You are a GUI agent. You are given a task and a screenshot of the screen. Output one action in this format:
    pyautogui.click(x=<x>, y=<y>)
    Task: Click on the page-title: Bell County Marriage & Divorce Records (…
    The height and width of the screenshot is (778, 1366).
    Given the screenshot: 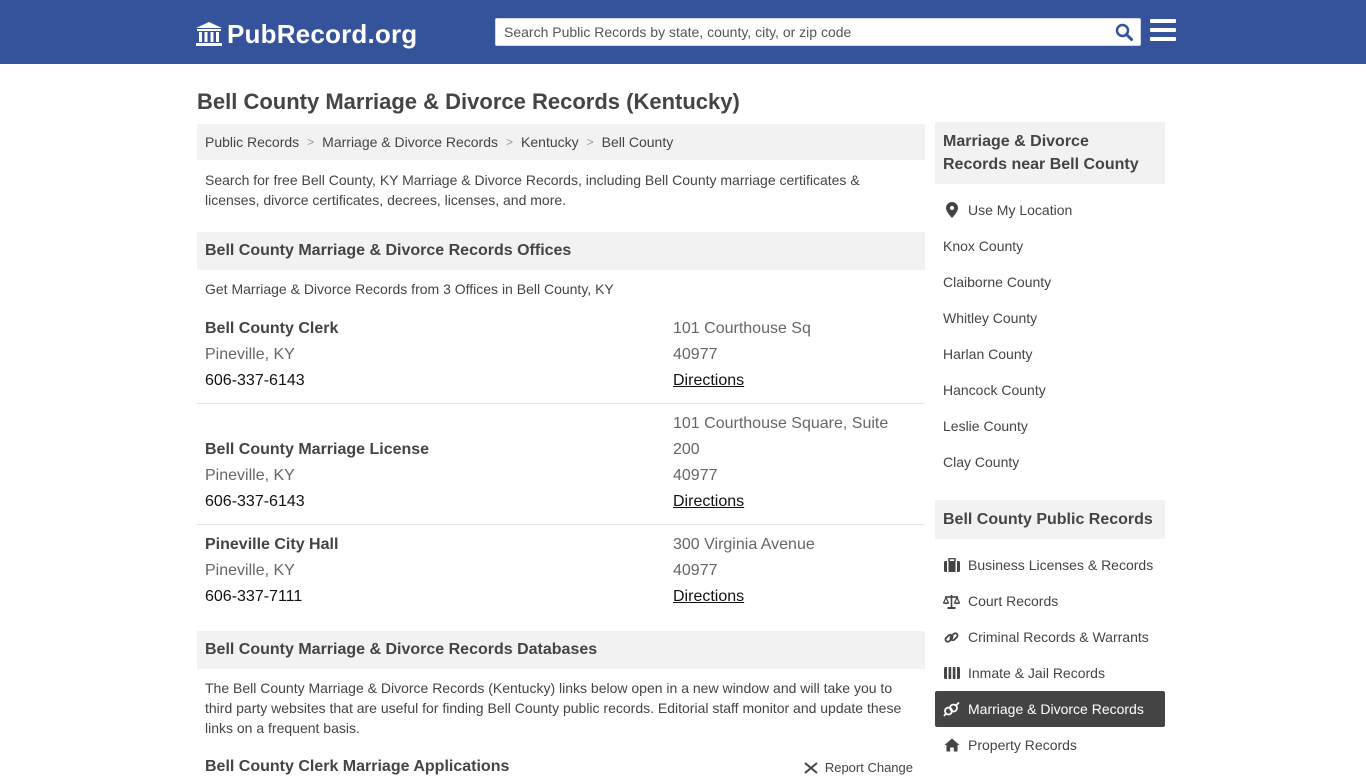 What is the action you would take?
    pyautogui.click(x=468, y=101)
    